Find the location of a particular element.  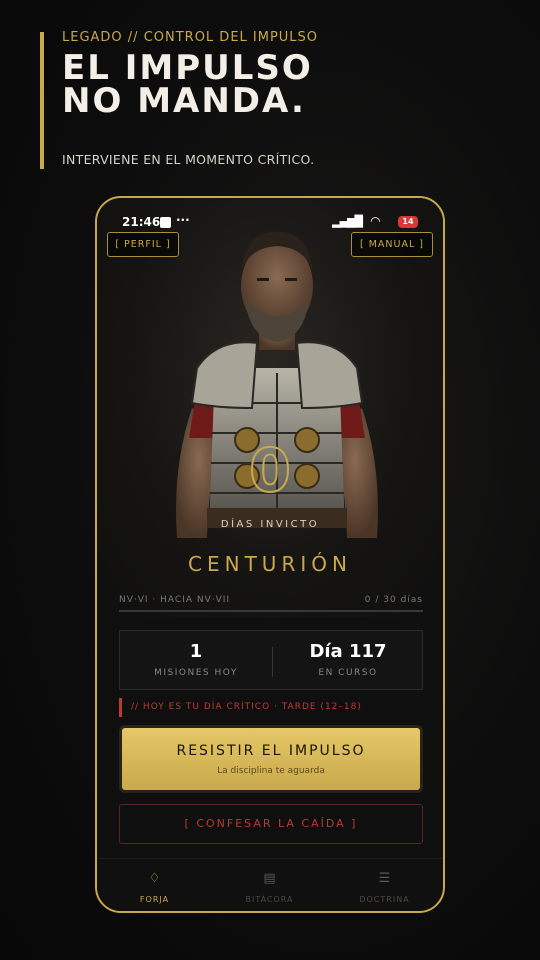

battery-icon: 14 is located at coordinates (408, 222).